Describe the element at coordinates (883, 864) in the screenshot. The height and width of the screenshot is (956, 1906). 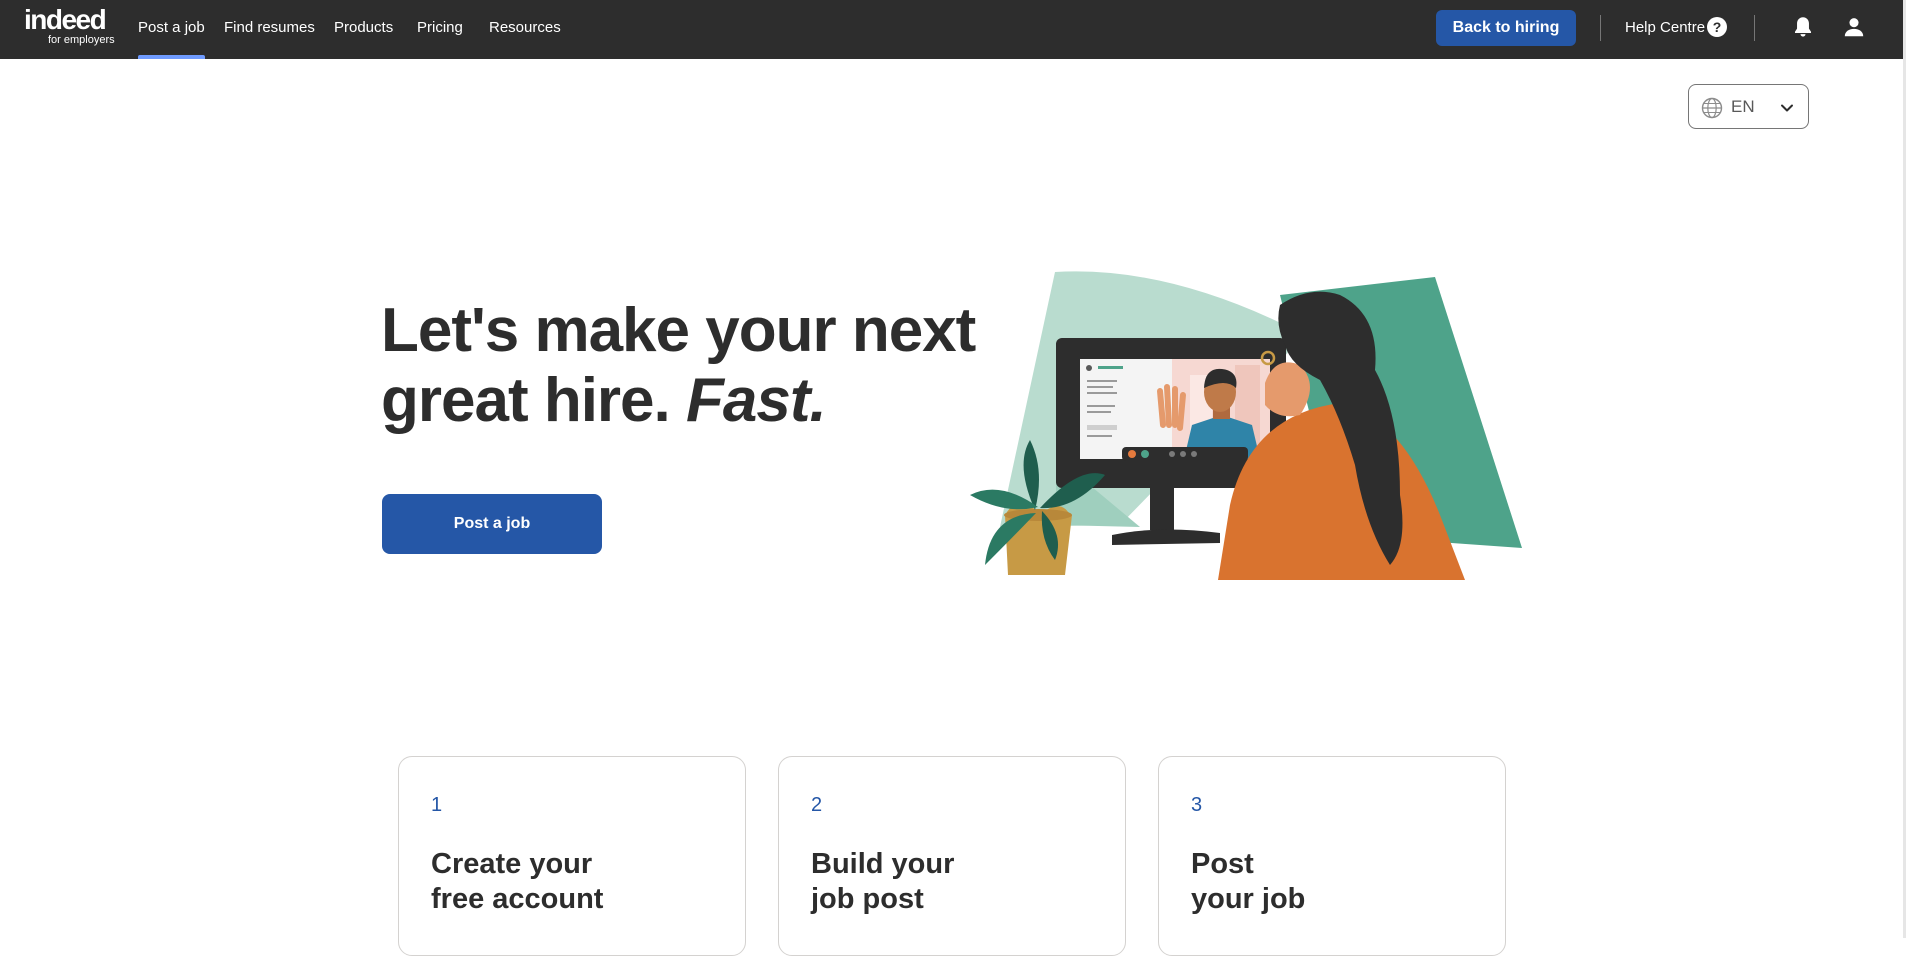
I see `step-title-line-1: Build your` at that location.